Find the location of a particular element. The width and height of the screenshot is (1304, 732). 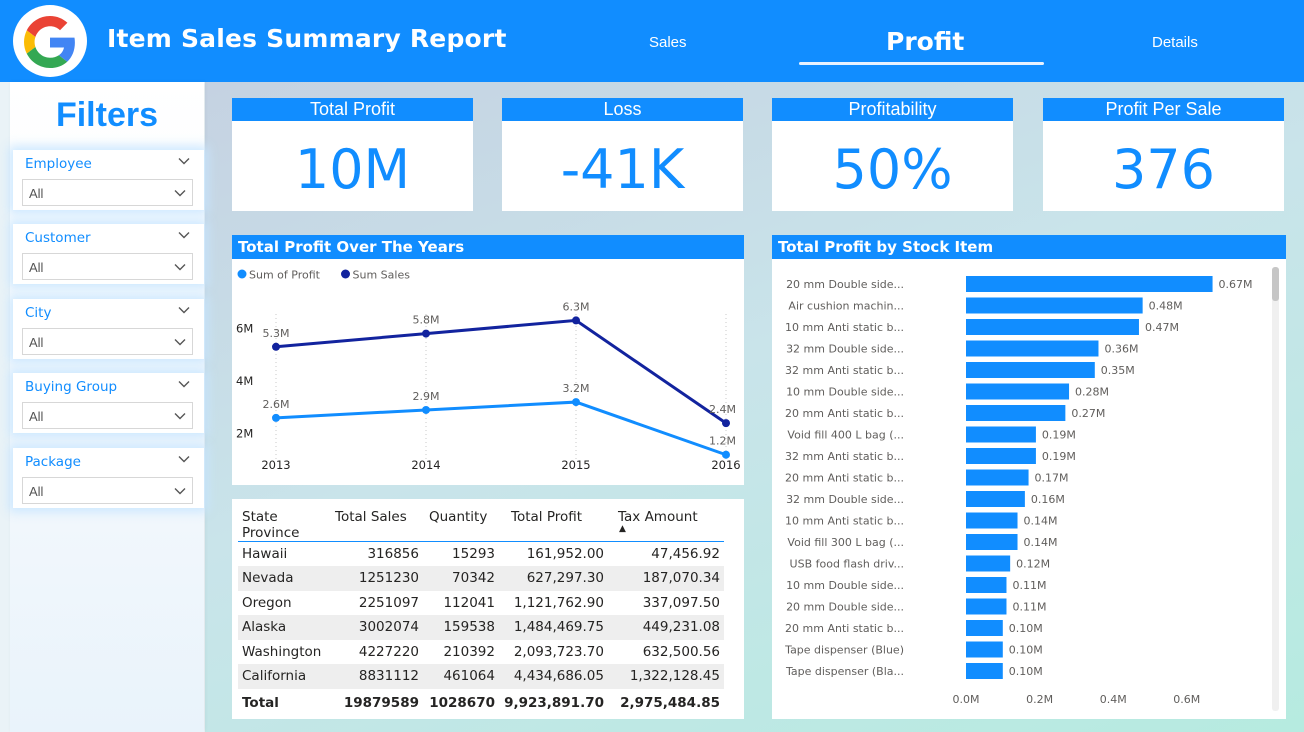

tab-details: Details is located at coordinates (1175, 42).